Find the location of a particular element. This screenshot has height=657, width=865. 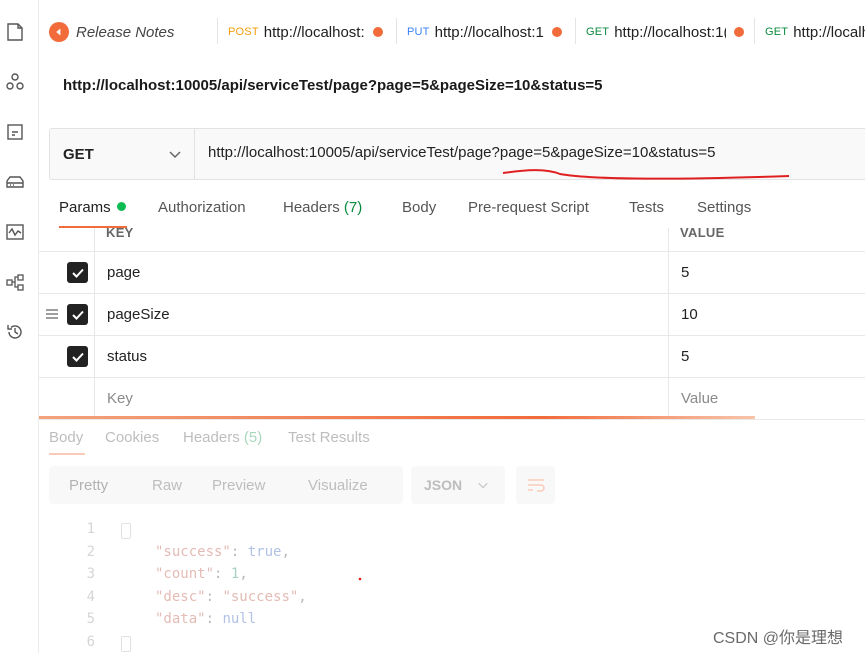

param-key: page is located at coordinates (123, 272).